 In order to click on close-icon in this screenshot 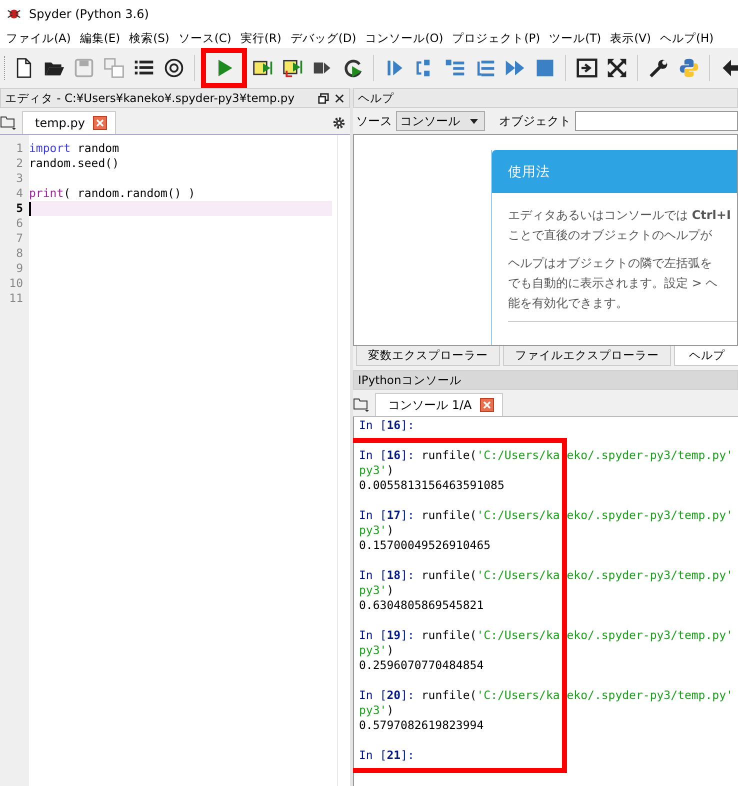, I will do `click(339, 98)`.